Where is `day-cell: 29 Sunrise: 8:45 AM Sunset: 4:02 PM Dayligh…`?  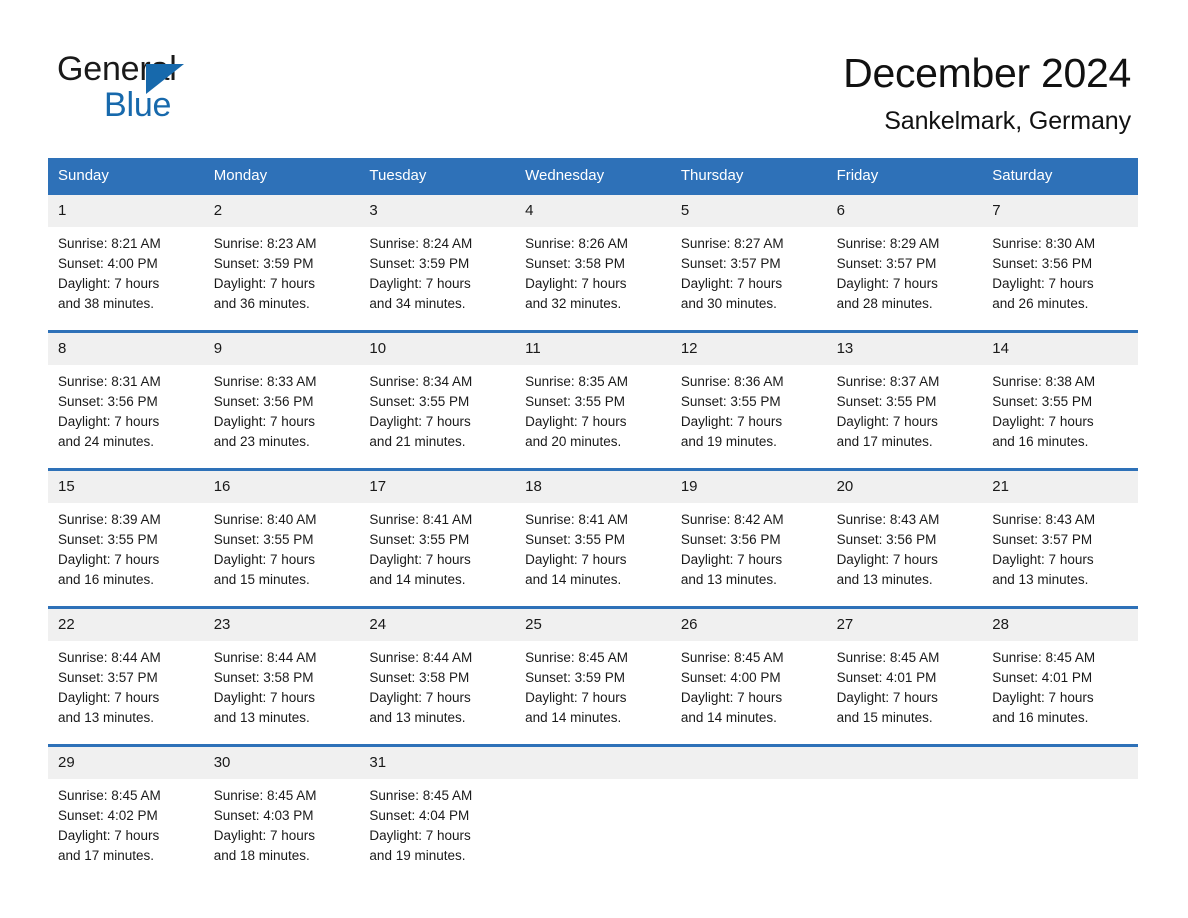 day-cell: 29 Sunrise: 8:45 AM Sunset: 4:02 PM Dayligh… is located at coordinates (126, 814).